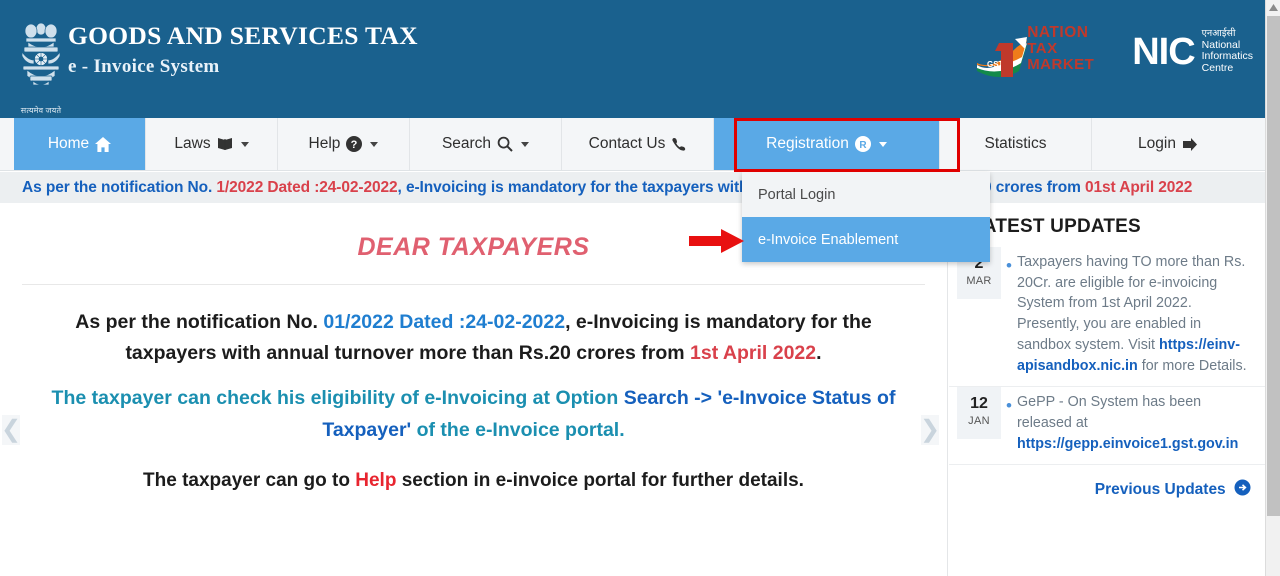  I want to click on update-date-day: 12, so click(979, 404).